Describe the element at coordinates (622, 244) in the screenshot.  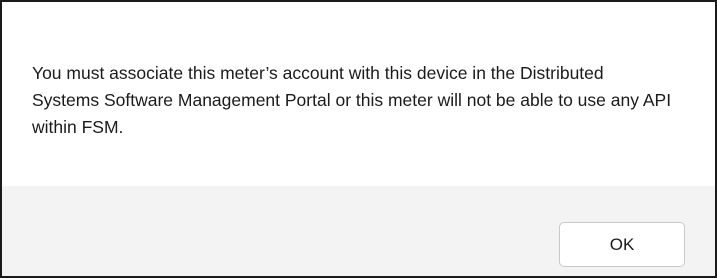
I see `ok-button: OK` at that location.